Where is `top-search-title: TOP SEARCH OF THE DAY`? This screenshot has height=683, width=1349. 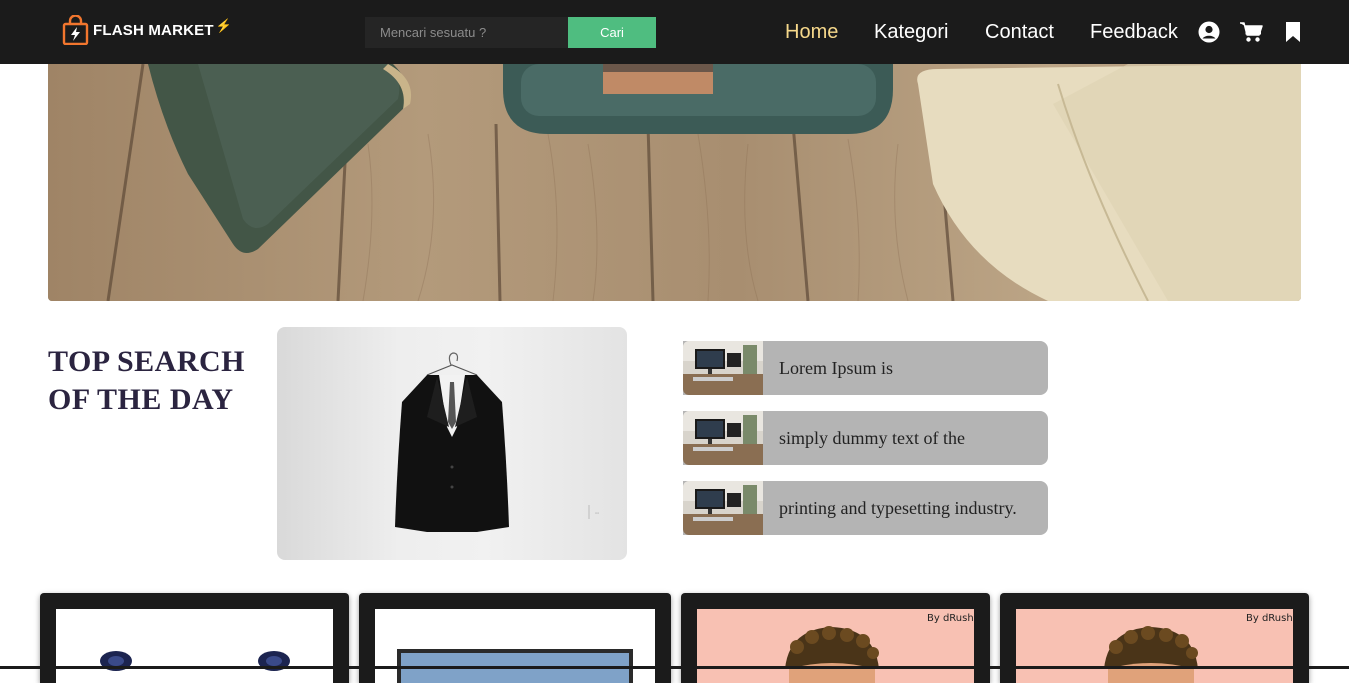 top-search-title: TOP SEARCH OF THE DAY is located at coordinates (146, 380).